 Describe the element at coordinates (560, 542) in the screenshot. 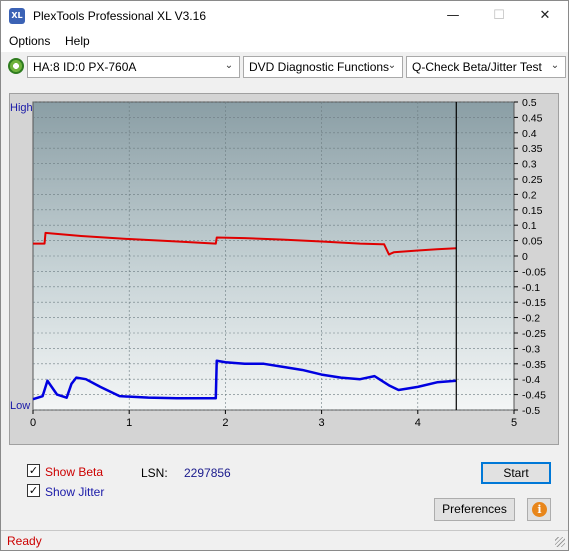

I see `resize-grip-icon` at that location.